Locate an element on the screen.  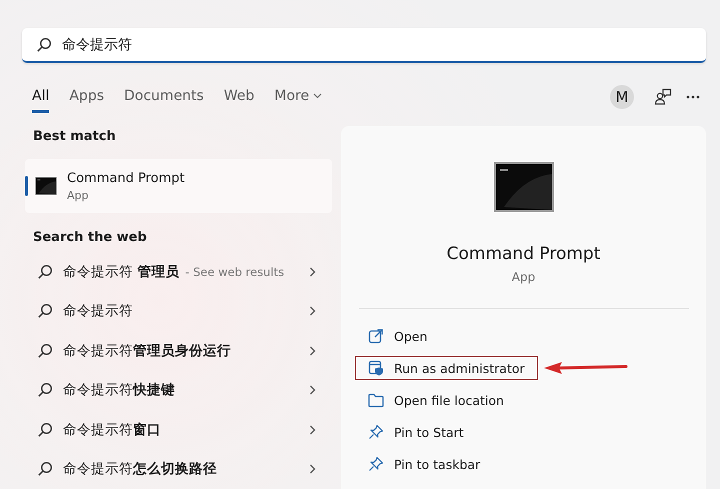
web-search-suggestion: 命令提示符管理员身份运行 is located at coordinates (178, 350).